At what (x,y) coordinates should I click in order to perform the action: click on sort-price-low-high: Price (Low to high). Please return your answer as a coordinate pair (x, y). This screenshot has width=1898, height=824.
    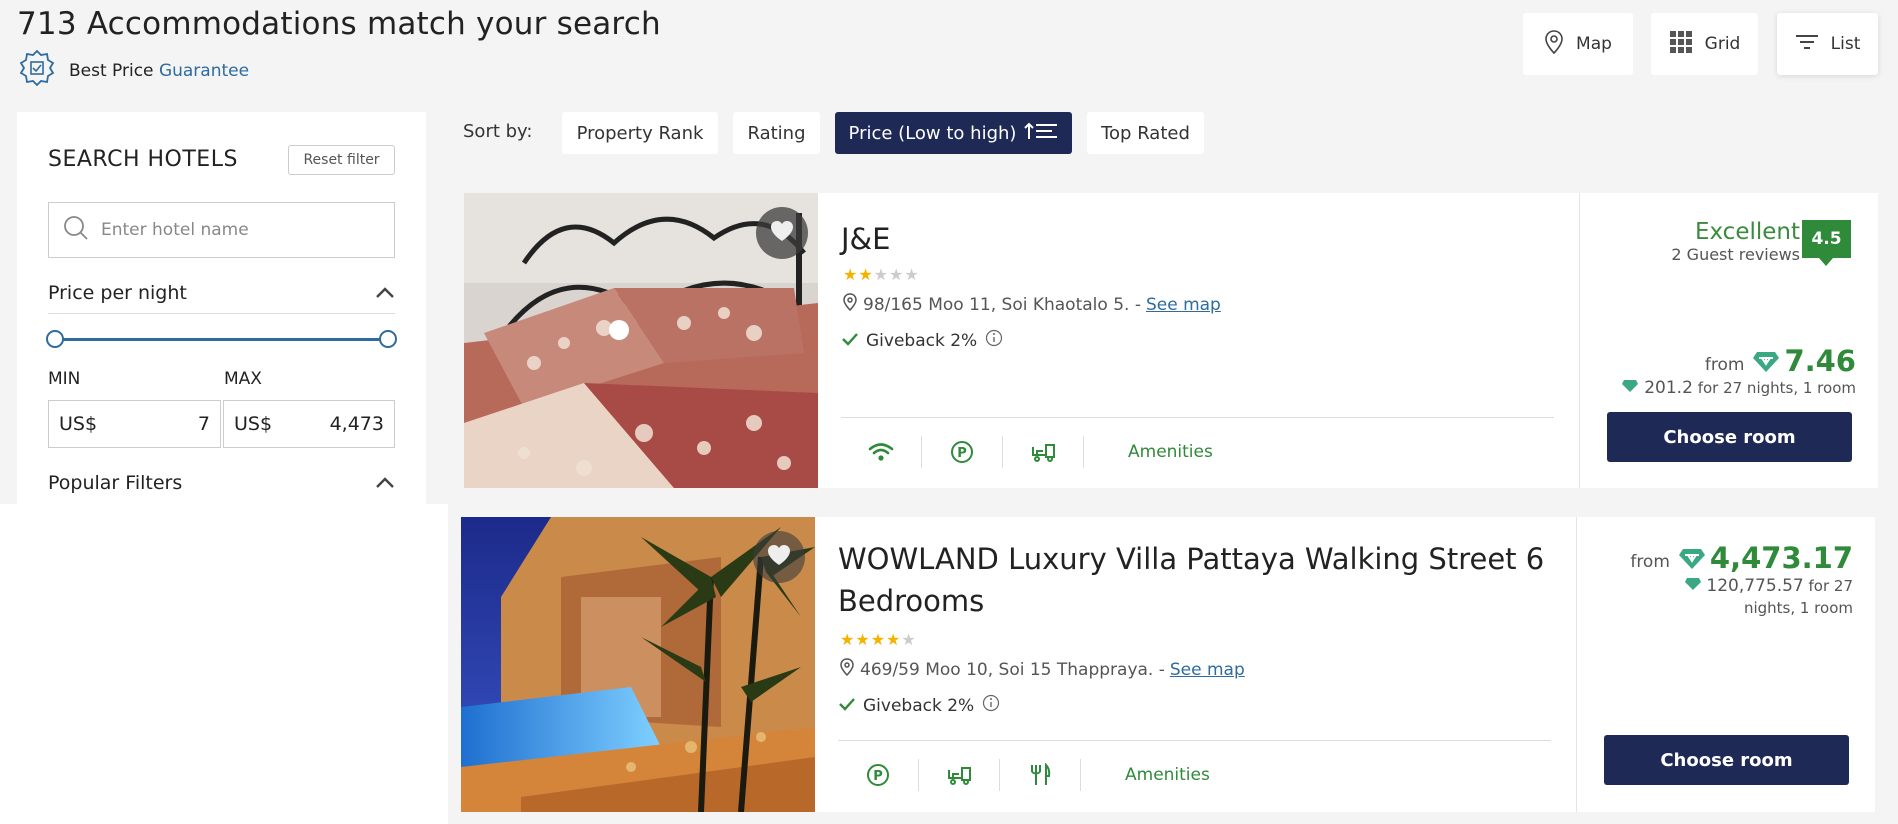
    Looking at the image, I should click on (953, 133).